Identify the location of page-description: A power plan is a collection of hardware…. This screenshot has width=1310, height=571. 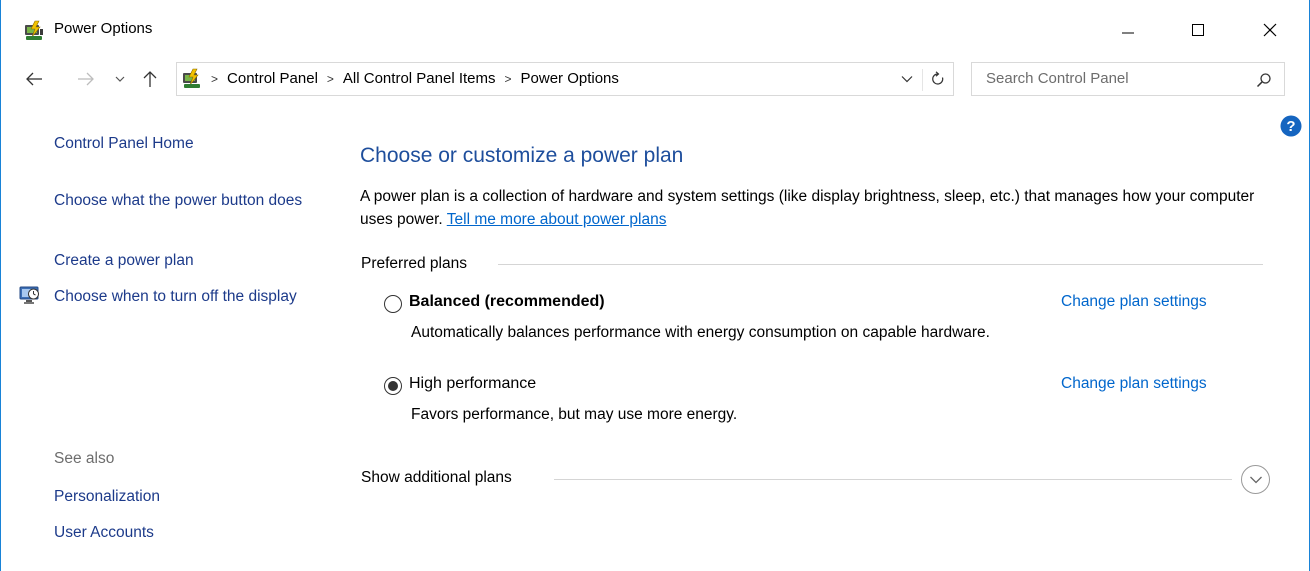
(820, 208).